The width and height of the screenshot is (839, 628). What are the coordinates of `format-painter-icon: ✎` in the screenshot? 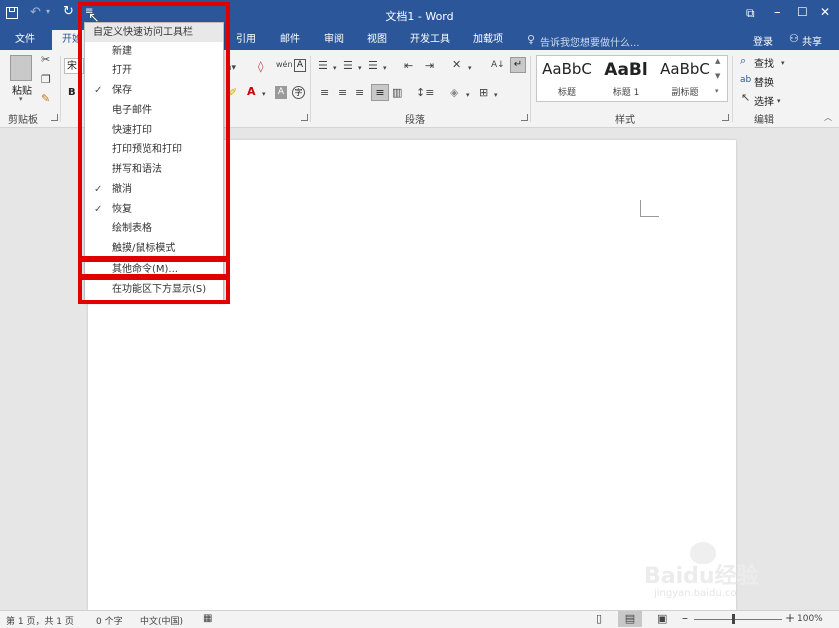 It's located at (45, 99).